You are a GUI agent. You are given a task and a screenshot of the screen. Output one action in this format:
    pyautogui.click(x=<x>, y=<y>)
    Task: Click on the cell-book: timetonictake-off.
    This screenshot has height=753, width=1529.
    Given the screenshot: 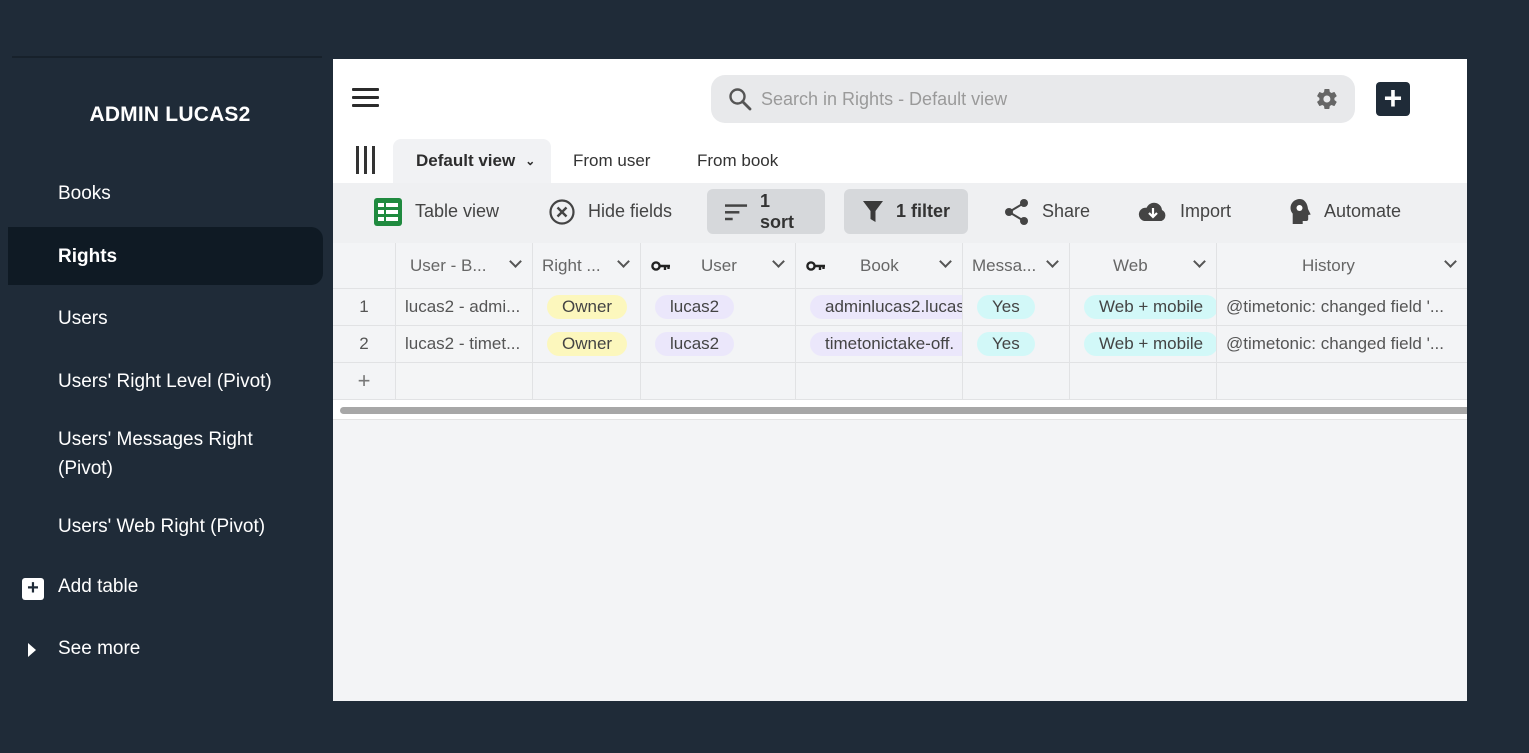 What is the action you would take?
    pyautogui.click(x=879, y=344)
    